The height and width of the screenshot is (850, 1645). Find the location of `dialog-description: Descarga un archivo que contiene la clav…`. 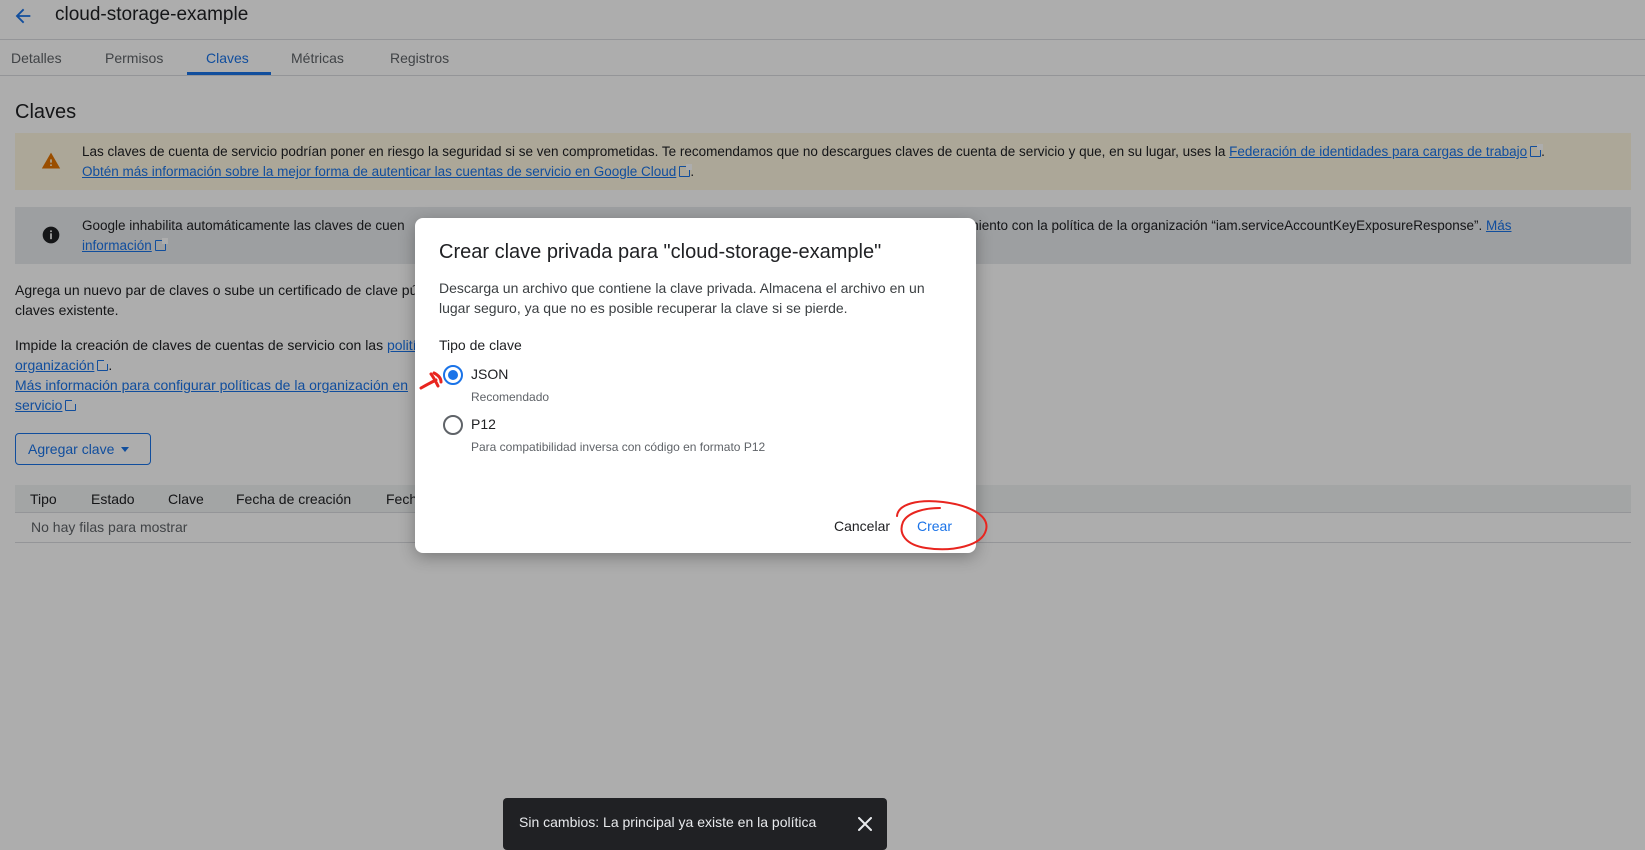

dialog-description: Descarga un archivo que contiene la clav… is located at coordinates (682, 298).